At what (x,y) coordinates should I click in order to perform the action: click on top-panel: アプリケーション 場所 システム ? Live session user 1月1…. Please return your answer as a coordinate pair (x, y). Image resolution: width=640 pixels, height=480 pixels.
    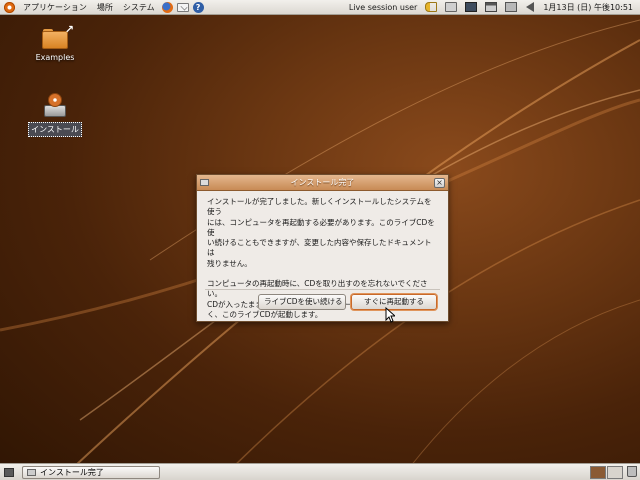
    Looking at the image, I should click on (320, 7).